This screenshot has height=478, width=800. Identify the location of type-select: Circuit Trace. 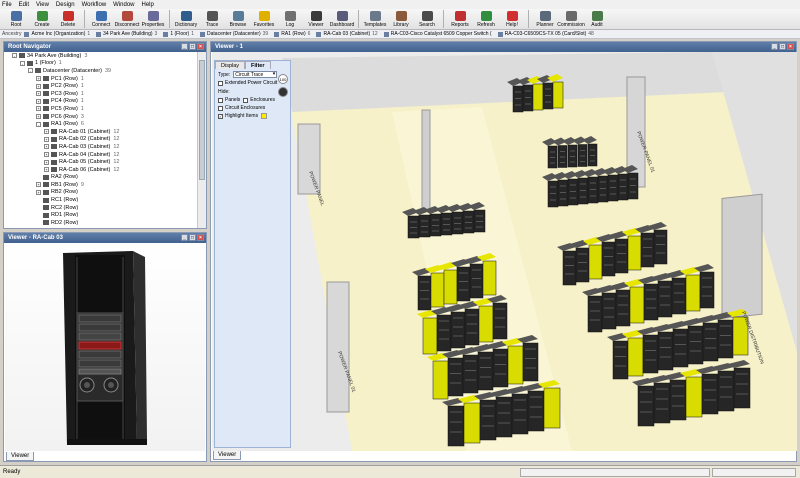
(255, 74).